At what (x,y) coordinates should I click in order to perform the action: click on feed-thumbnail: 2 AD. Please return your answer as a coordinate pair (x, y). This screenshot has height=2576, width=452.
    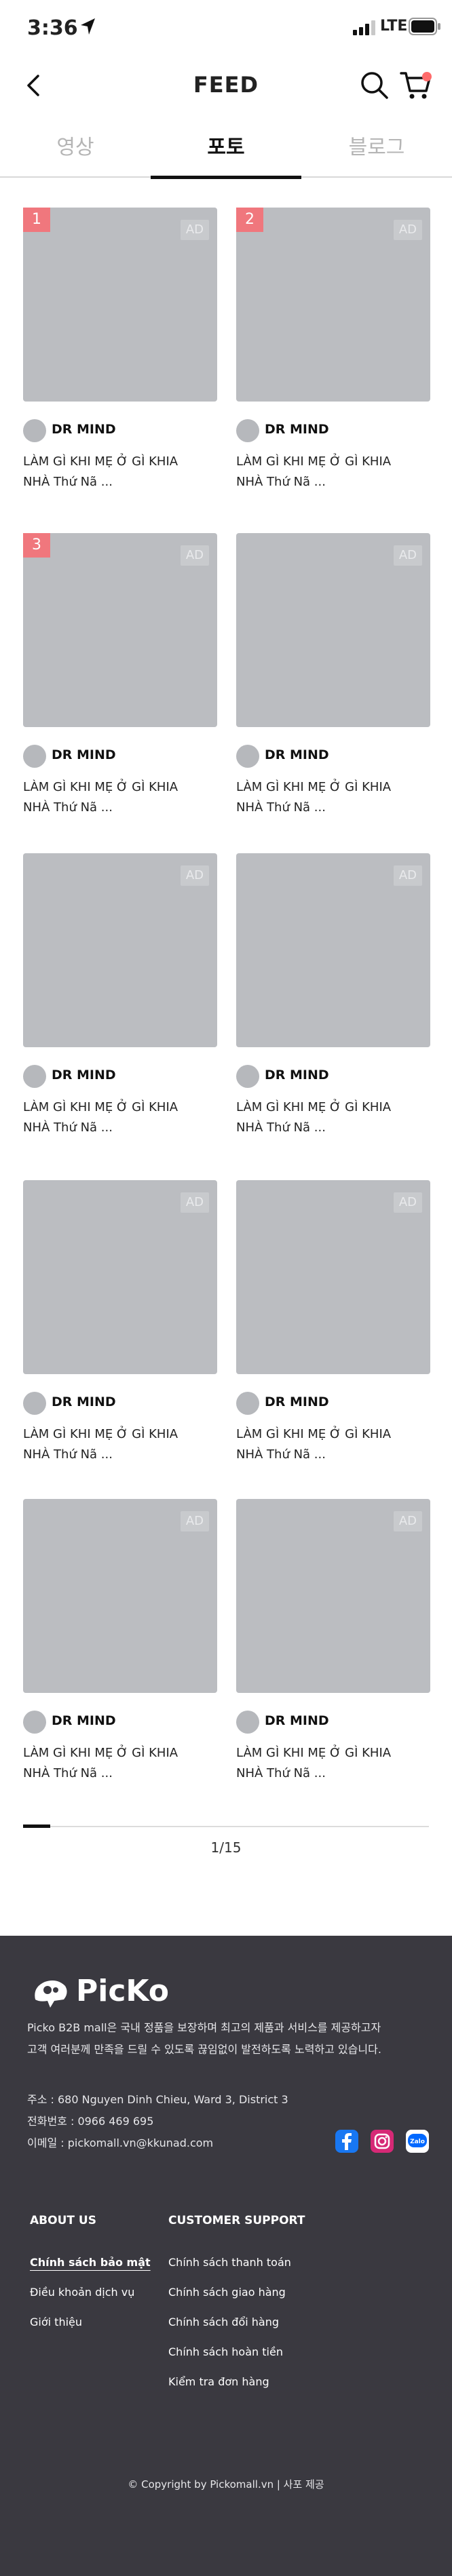
    Looking at the image, I should click on (333, 305).